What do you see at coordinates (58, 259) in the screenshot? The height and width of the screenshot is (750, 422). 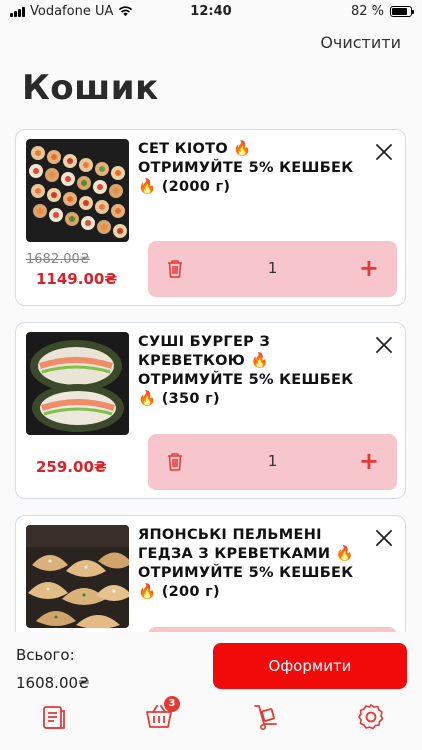 I see `item-old-price: 1682.00₴` at bounding box center [58, 259].